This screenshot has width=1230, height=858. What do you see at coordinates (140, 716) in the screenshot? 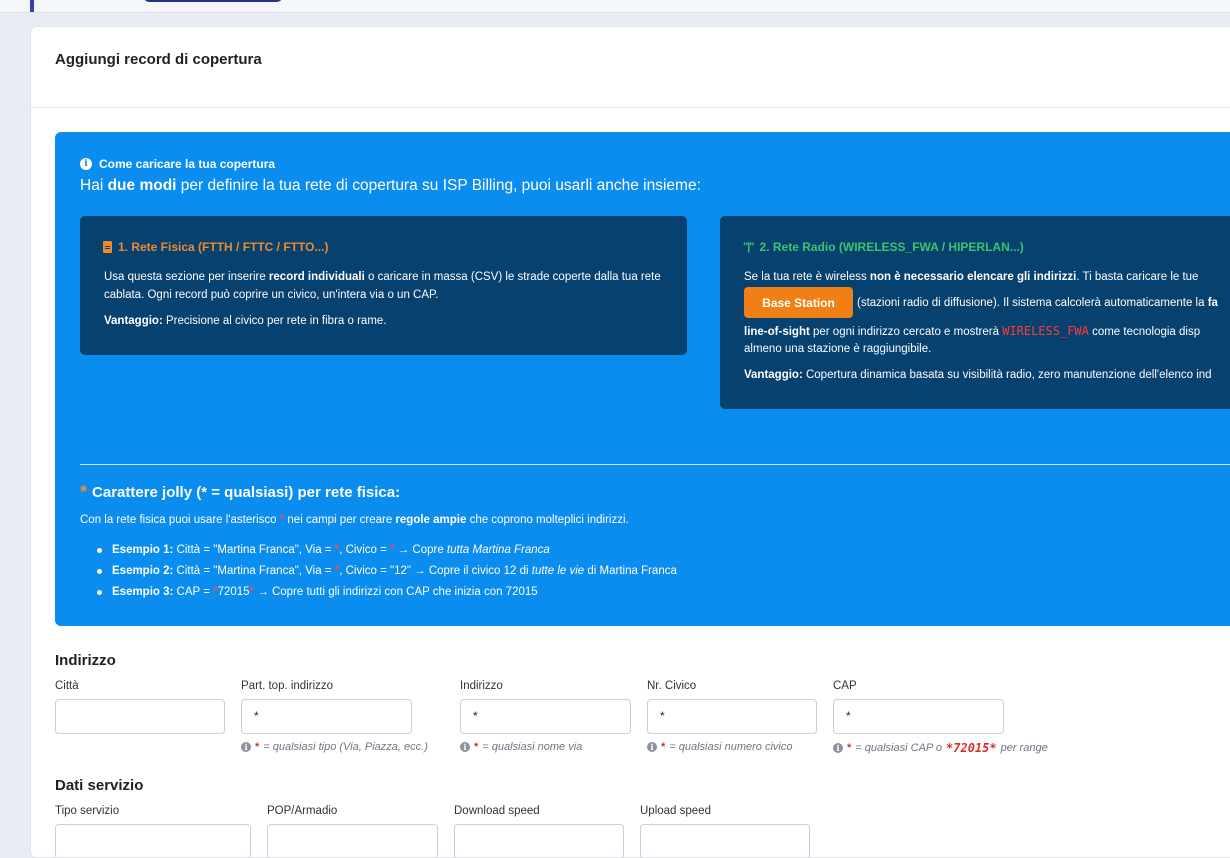
I see `city-input` at bounding box center [140, 716].